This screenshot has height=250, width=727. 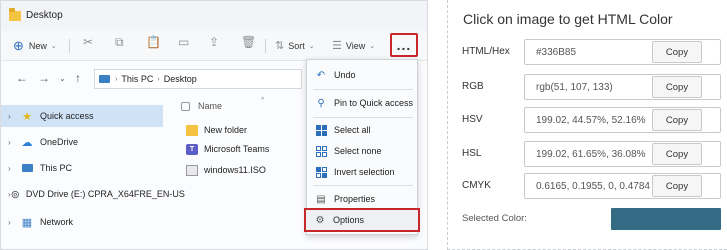 I want to click on back-arrow-icon: ←, so click(x=22, y=78).